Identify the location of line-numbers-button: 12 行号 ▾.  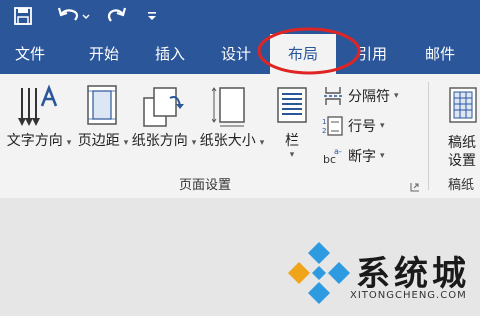
(353, 126).